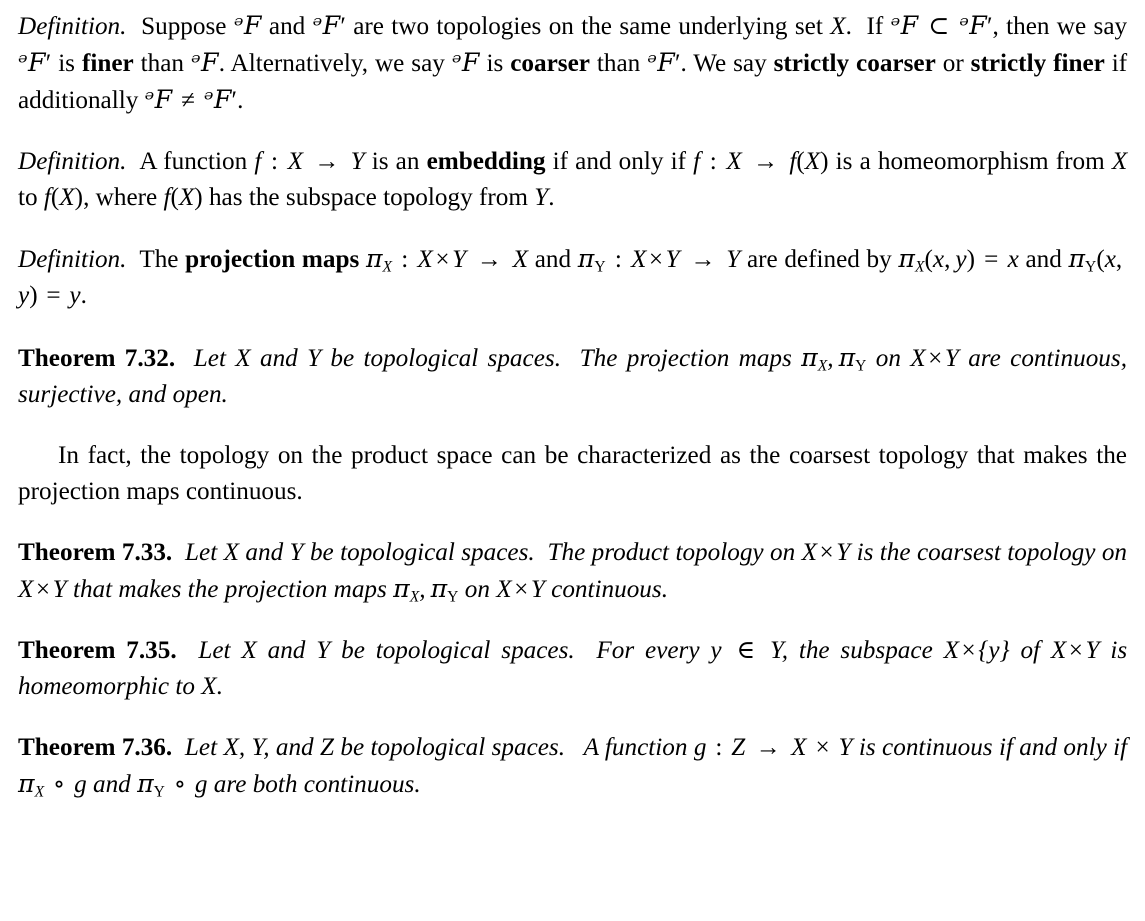 The width and height of the screenshot is (1145, 921). Describe the element at coordinates (272, 260) in the screenshot. I see `term-projection-maps: projection maps` at that location.